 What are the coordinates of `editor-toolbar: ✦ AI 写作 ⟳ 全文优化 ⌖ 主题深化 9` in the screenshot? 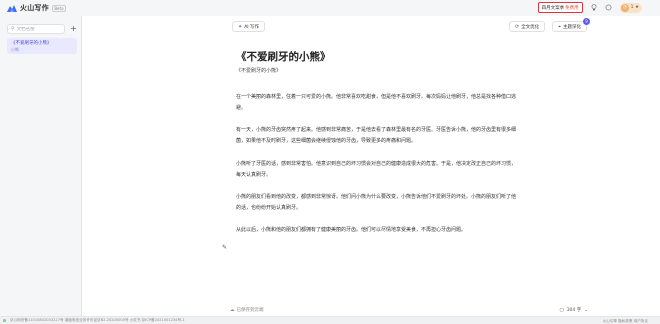 It's located at (371, 27).